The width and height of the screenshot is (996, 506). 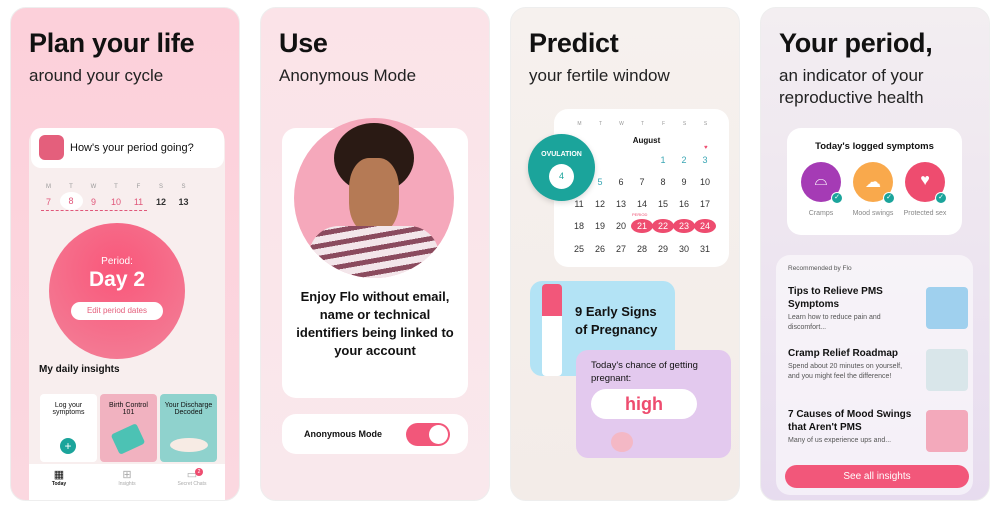 What do you see at coordinates (199, 472) in the screenshot?
I see `unread-badge: 2` at bounding box center [199, 472].